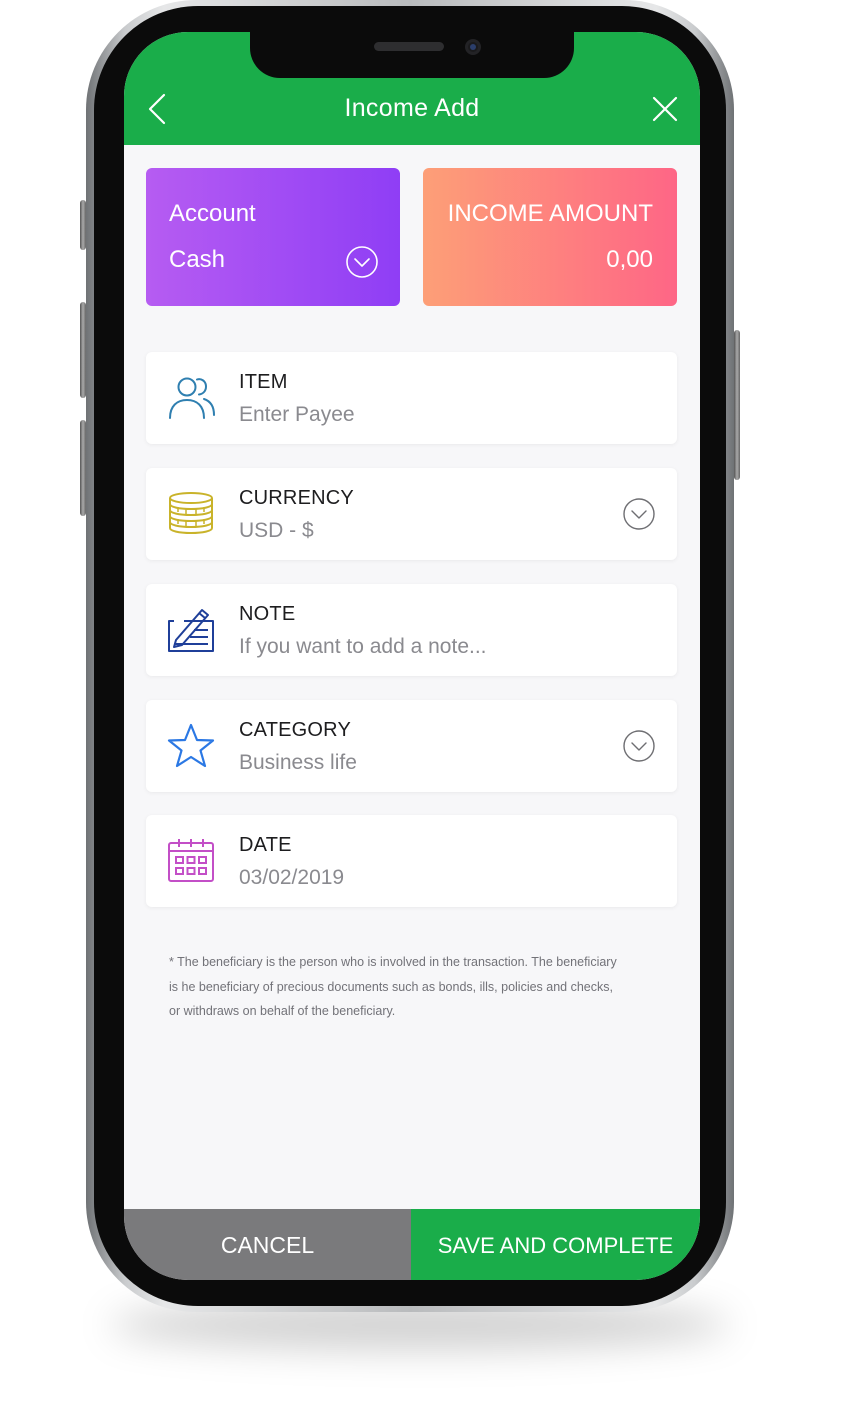 The width and height of the screenshot is (844, 1422). What do you see at coordinates (273, 237) in the screenshot?
I see `account-card: Account Cash` at bounding box center [273, 237].